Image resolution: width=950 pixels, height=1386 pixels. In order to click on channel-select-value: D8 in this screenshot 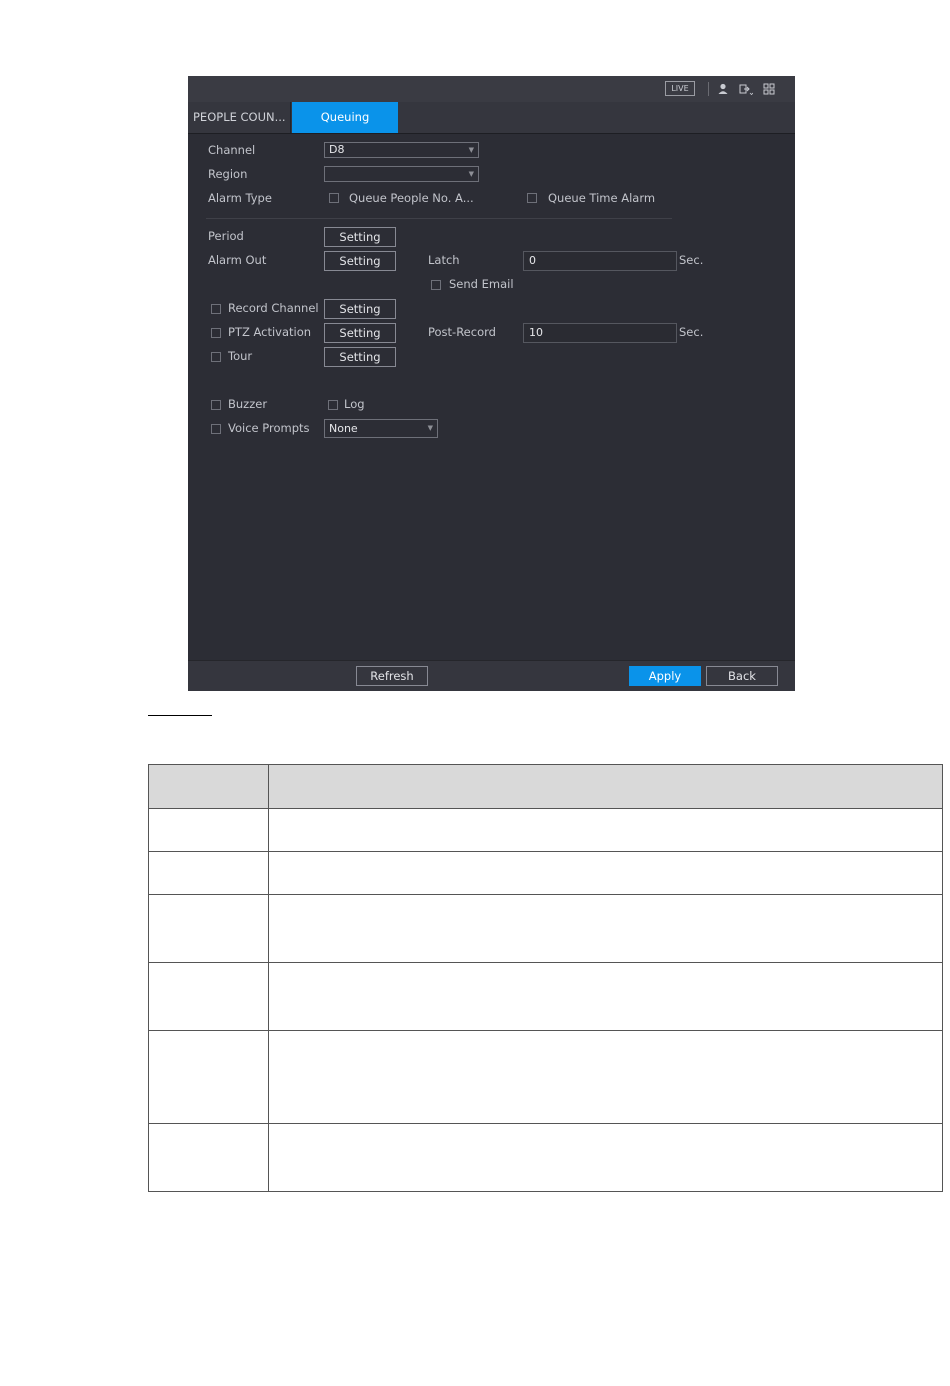, I will do `click(337, 149)`.